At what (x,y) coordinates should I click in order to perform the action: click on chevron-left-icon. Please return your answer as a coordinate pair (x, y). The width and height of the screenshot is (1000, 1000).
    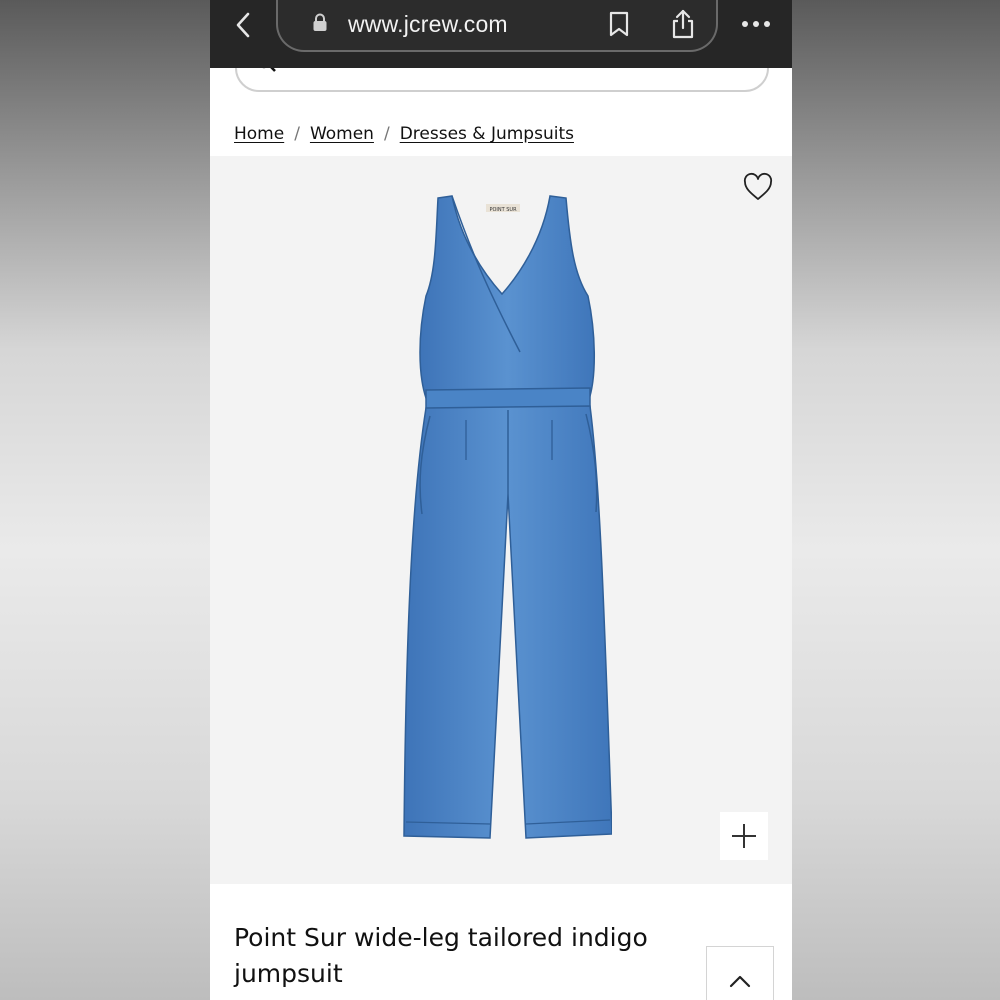
    Looking at the image, I should click on (243, 25).